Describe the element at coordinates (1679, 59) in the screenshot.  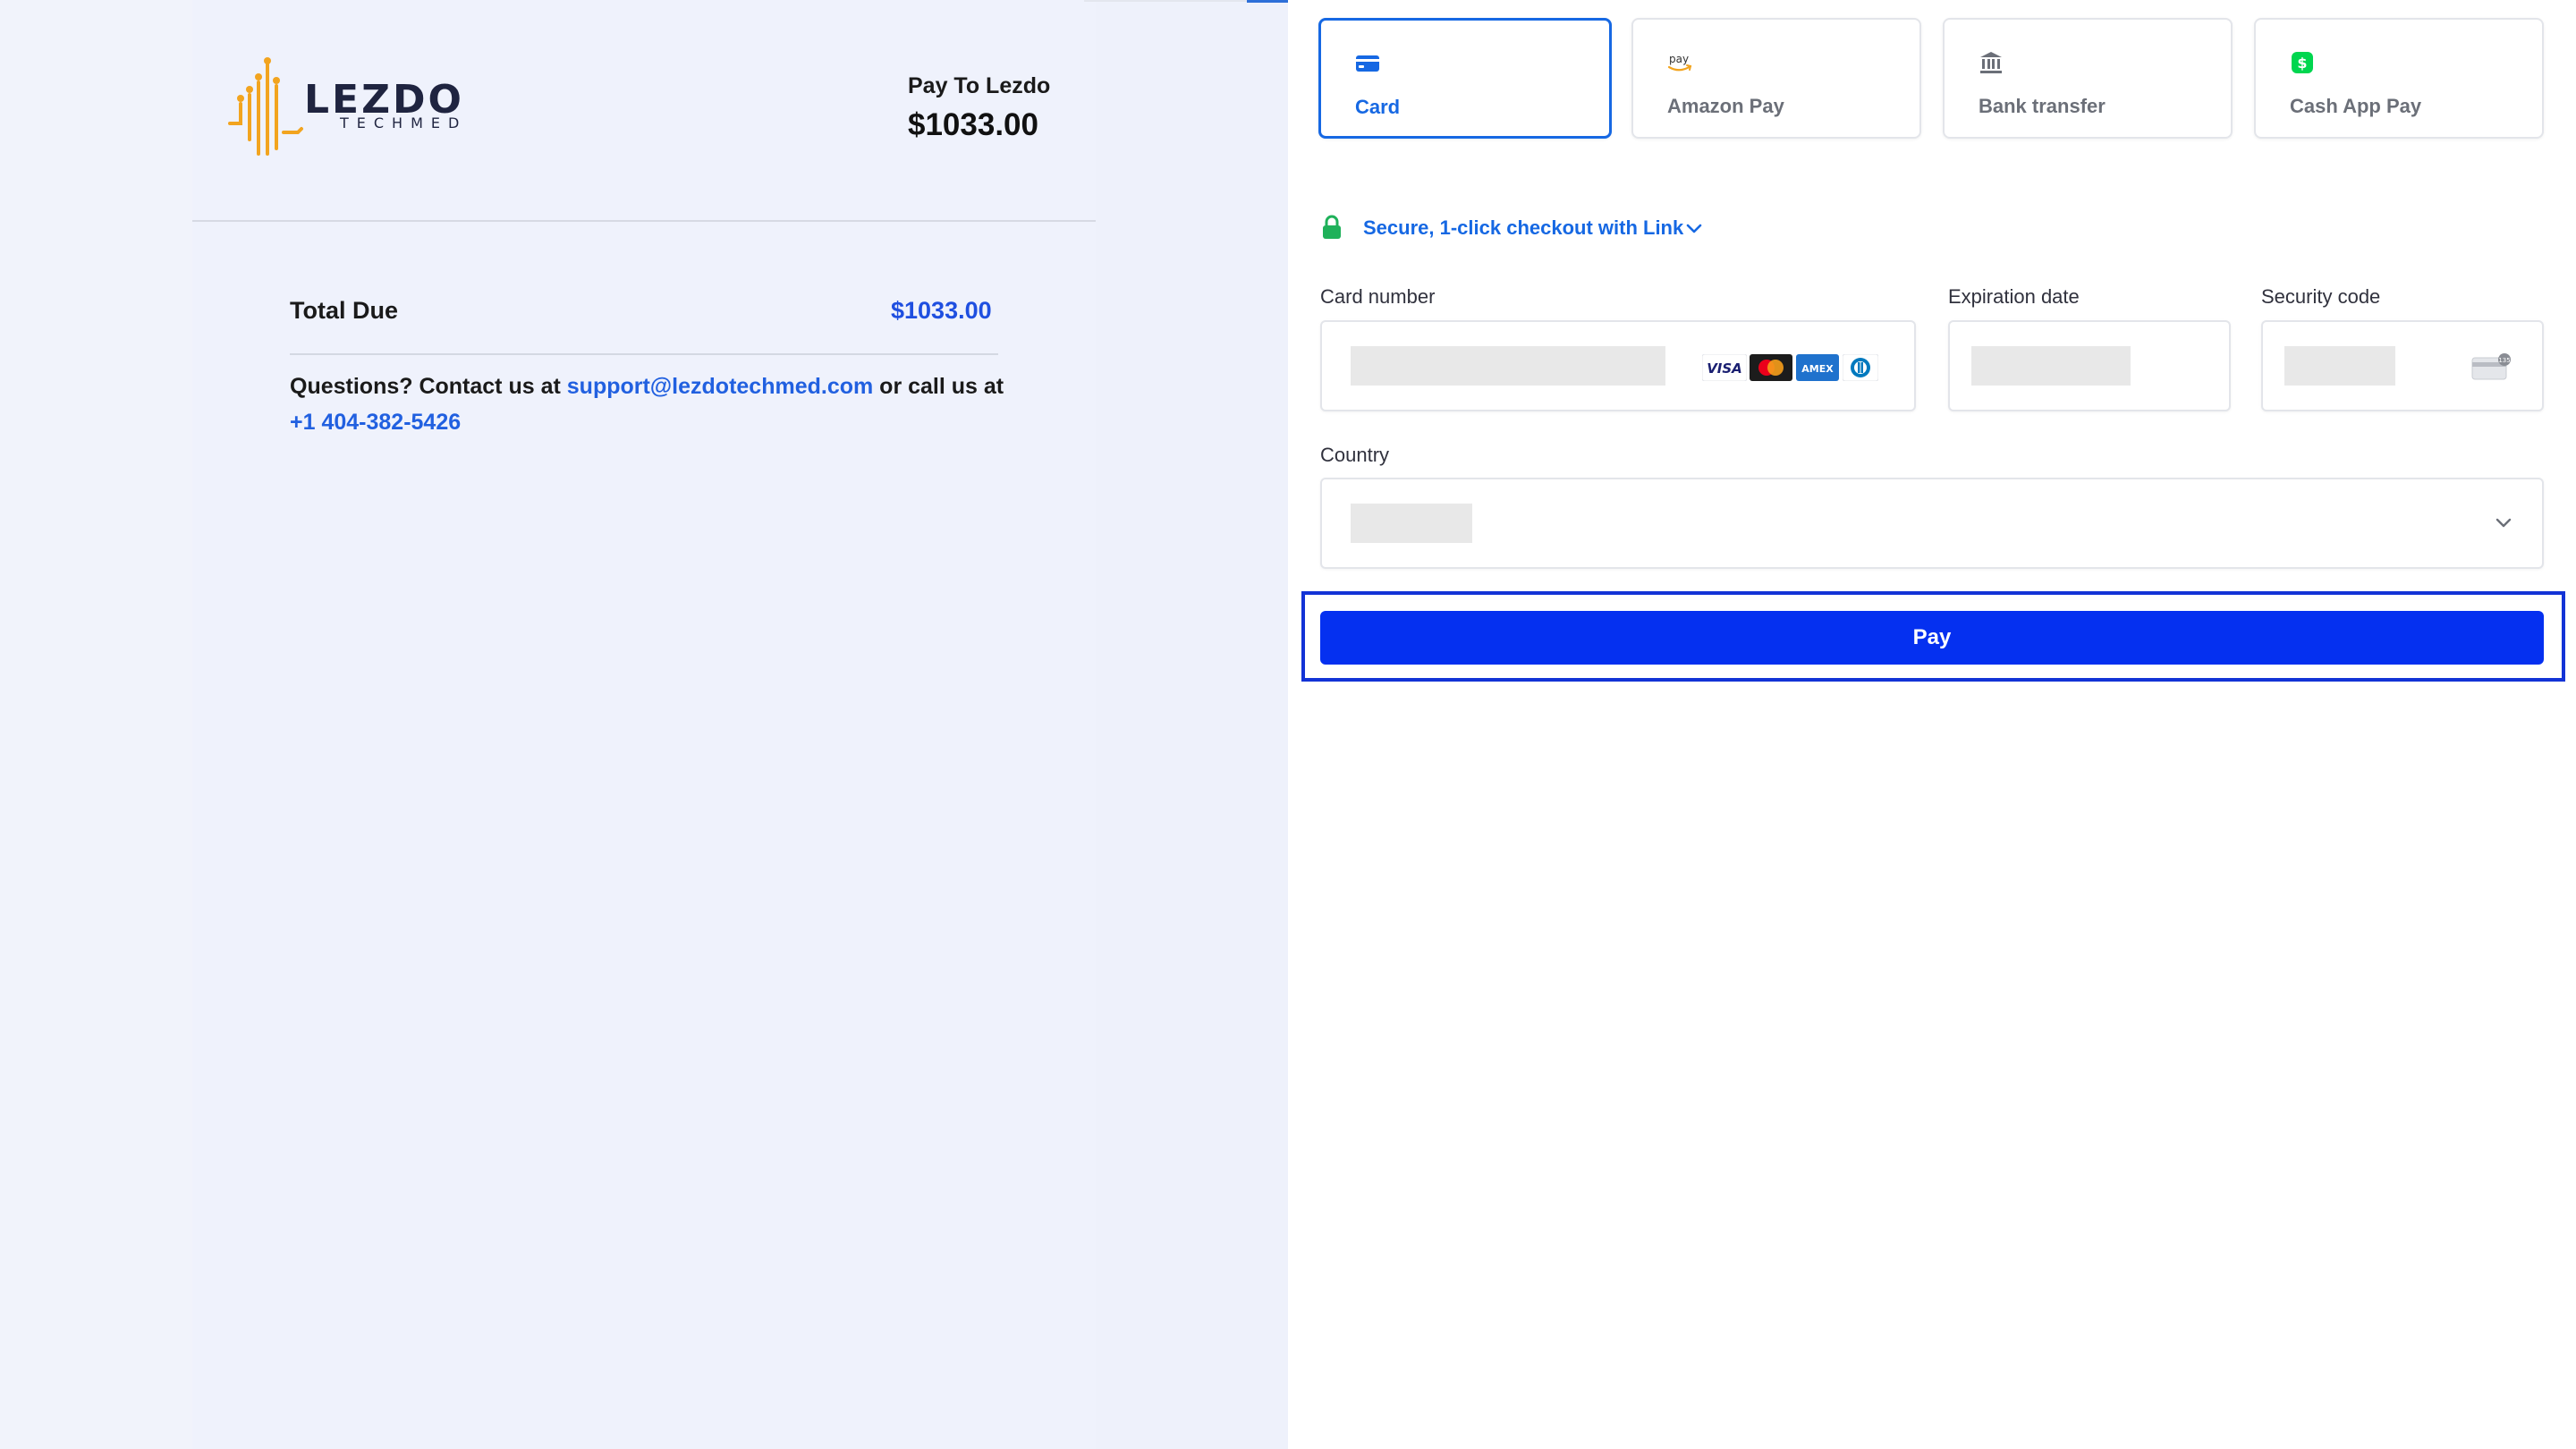
I see `svg-text: pay` at that location.